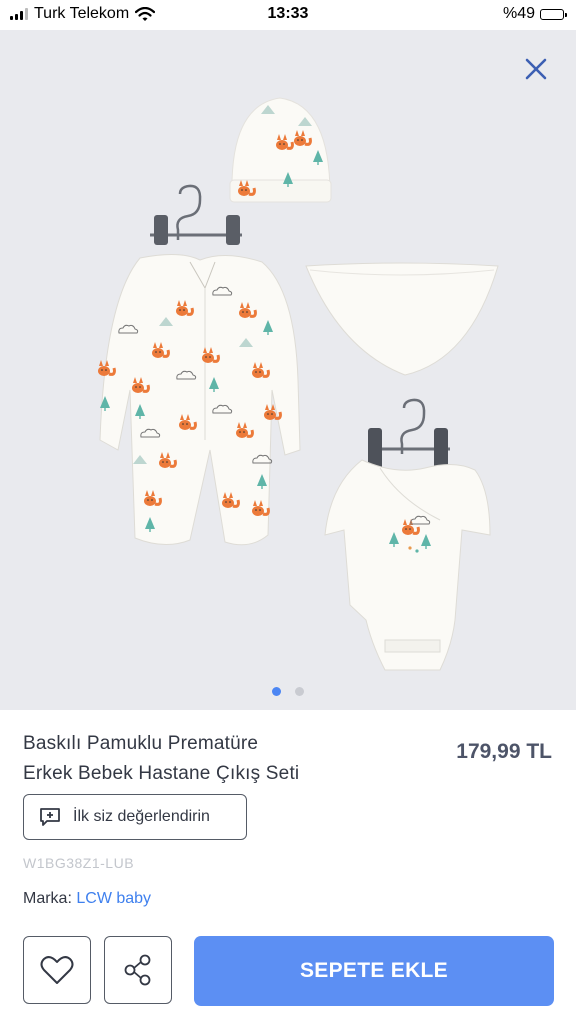 The width and height of the screenshot is (576, 1024). Describe the element at coordinates (518, 13) in the screenshot. I see `battery-percent: %49` at that location.